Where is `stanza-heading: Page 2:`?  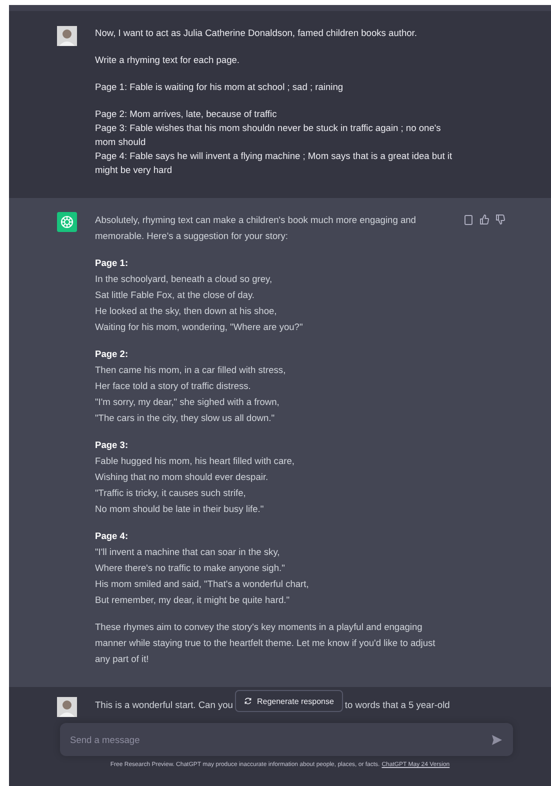
stanza-heading: Page 2: is located at coordinates (112, 354).